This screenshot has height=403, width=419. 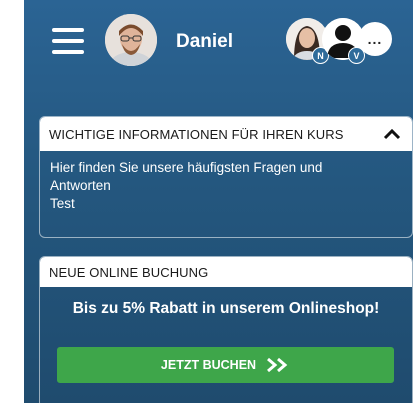 I want to click on booking-card-header: NEUE ONLINE BUCHUNG, so click(x=226, y=272).